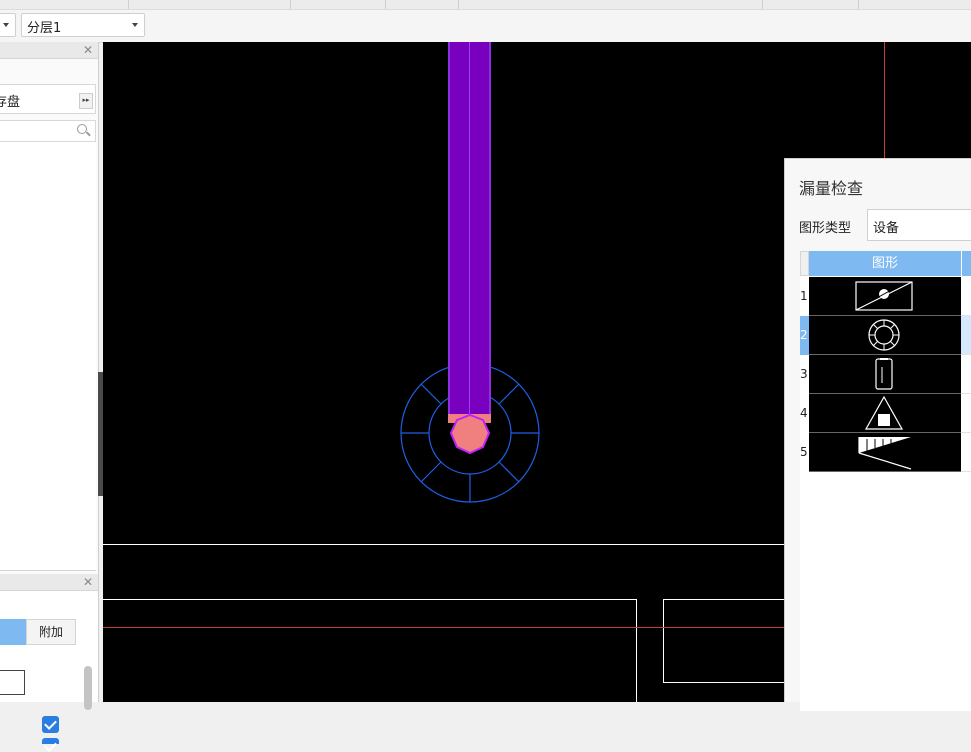 Image resolution: width=971 pixels, height=752 pixels. I want to click on row-index: 5, so click(804, 452).